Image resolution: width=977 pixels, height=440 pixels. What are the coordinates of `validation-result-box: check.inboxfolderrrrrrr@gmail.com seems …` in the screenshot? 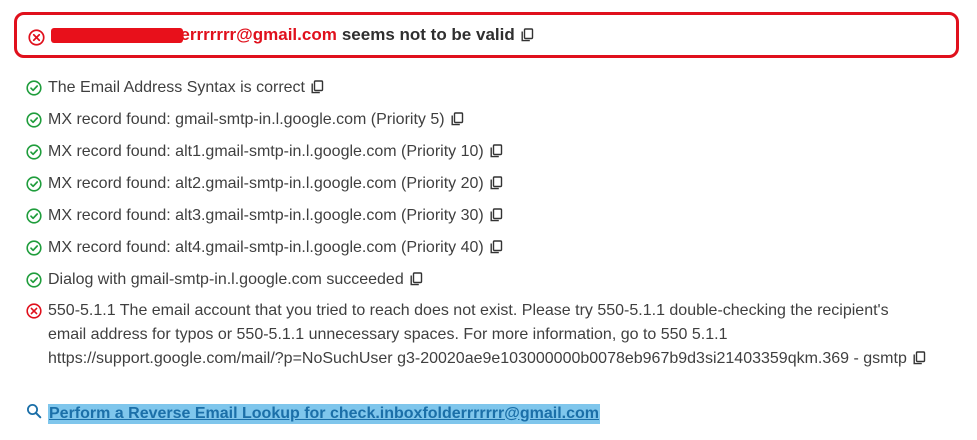 It's located at (486, 35).